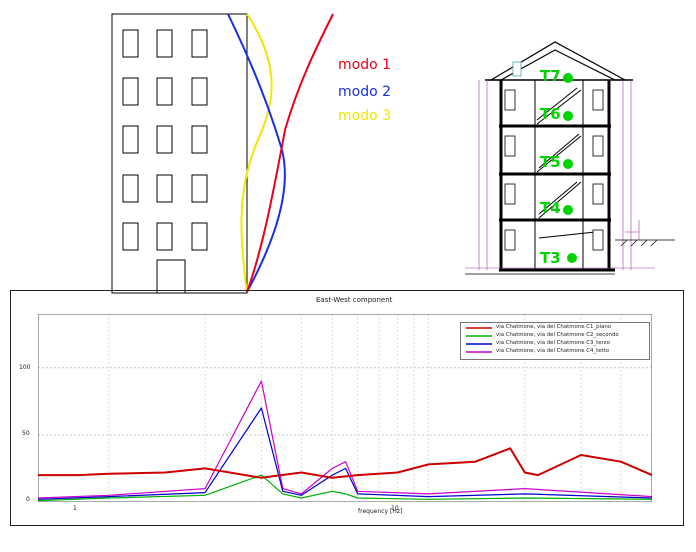  I want to click on y-tick-label: 100, so click(25, 367).